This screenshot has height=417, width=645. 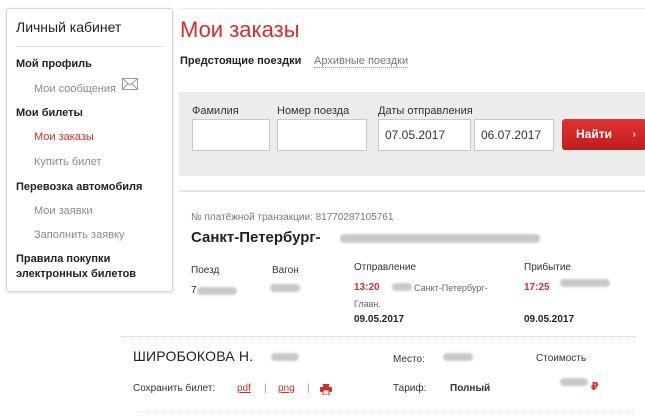 What do you see at coordinates (130, 84) in the screenshot?
I see `envelope-icon` at bounding box center [130, 84].